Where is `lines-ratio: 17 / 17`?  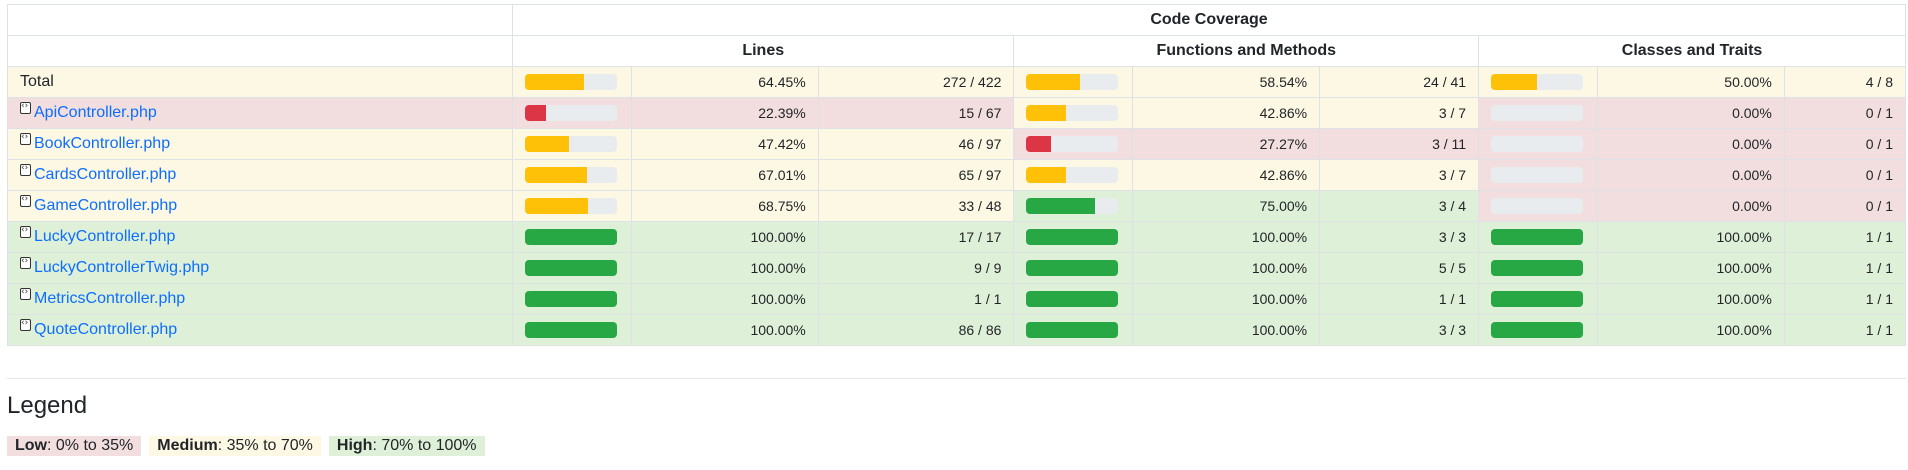
lines-ratio: 17 / 17 is located at coordinates (916, 237).